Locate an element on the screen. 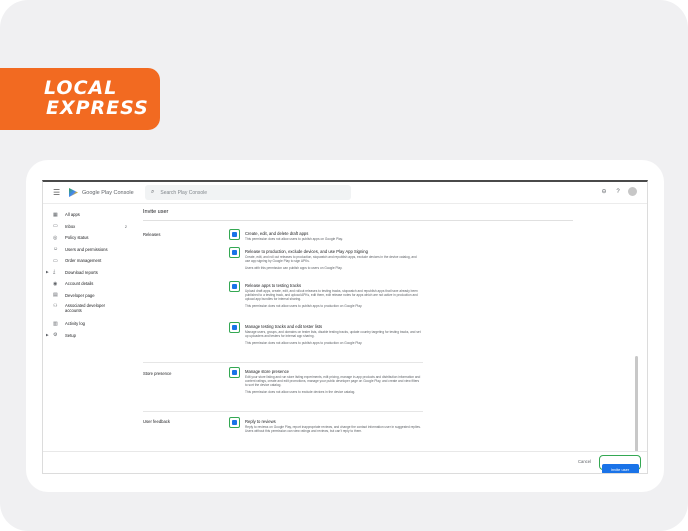 The height and width of the screenshot is (531, 688). gear-icon: ⚙ is located at coordinates (55, 335).